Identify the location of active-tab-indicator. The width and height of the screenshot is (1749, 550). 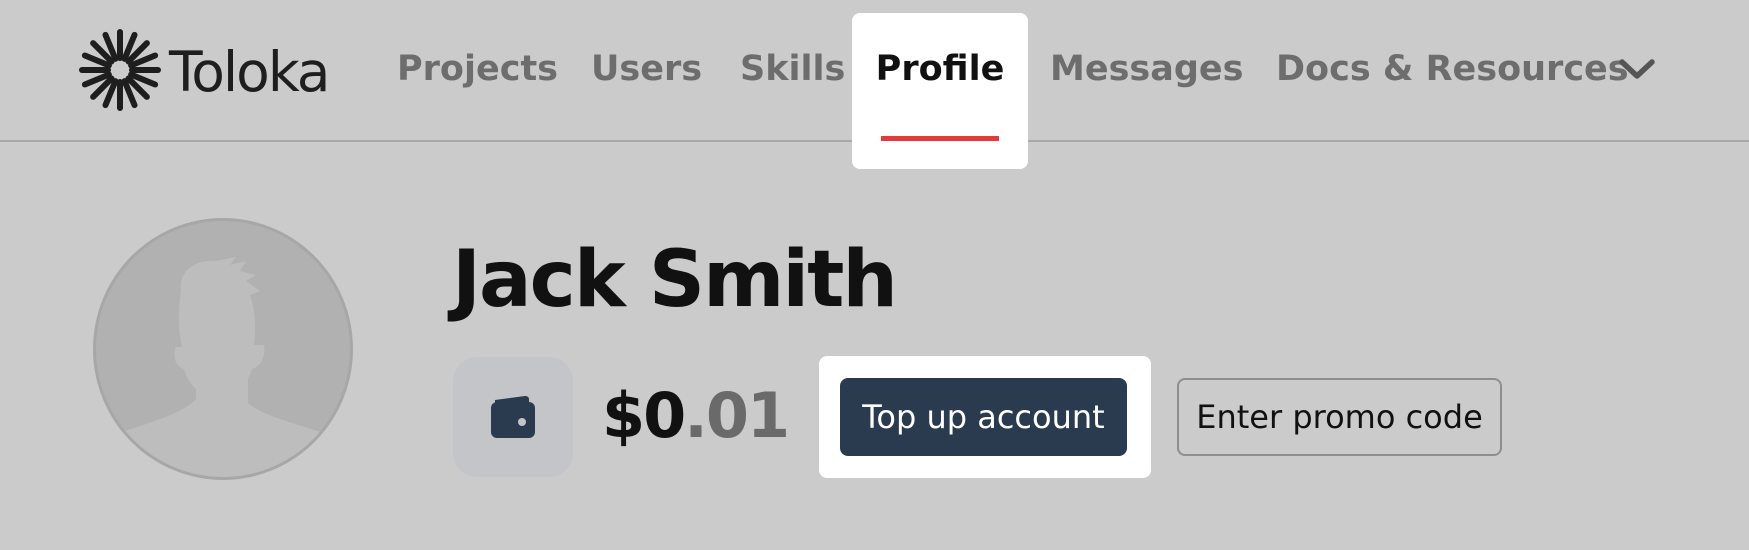
(940, 138).